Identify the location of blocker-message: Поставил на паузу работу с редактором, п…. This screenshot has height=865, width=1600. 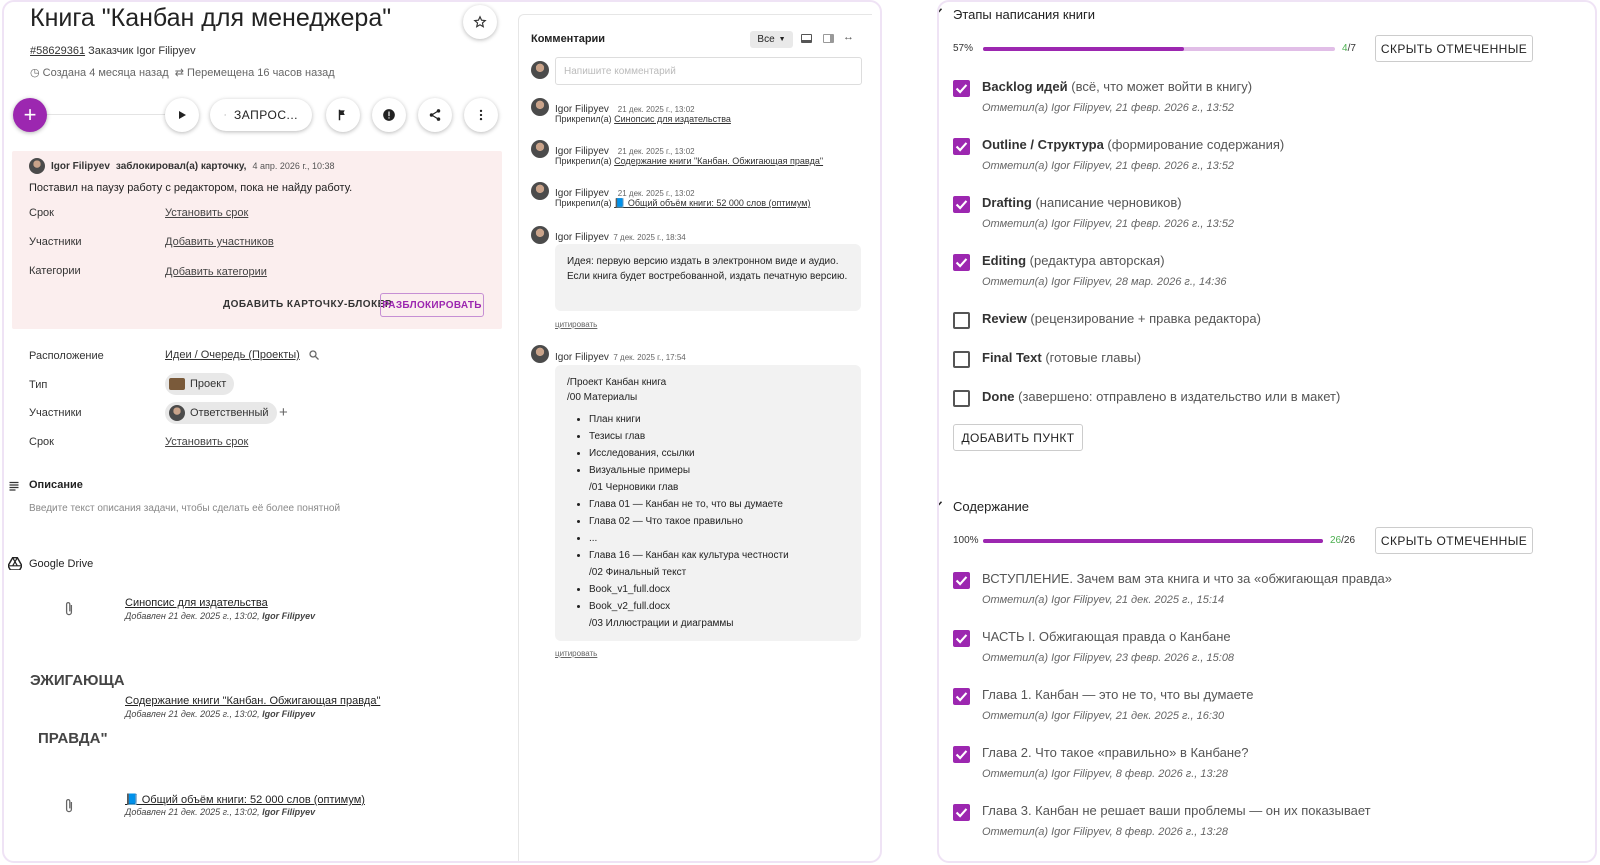
(191, 188).